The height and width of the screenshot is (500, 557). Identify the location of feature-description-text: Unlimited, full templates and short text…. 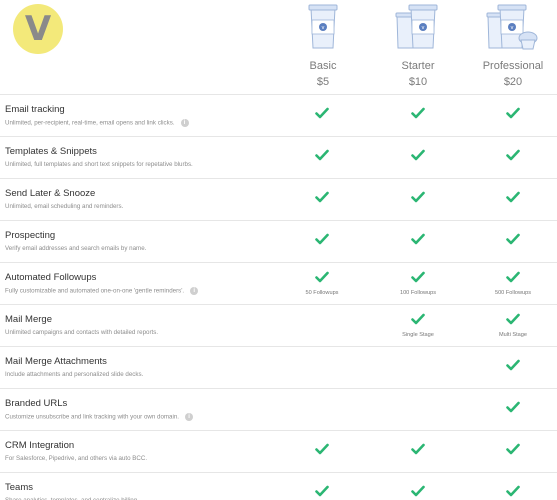
(99, 164).